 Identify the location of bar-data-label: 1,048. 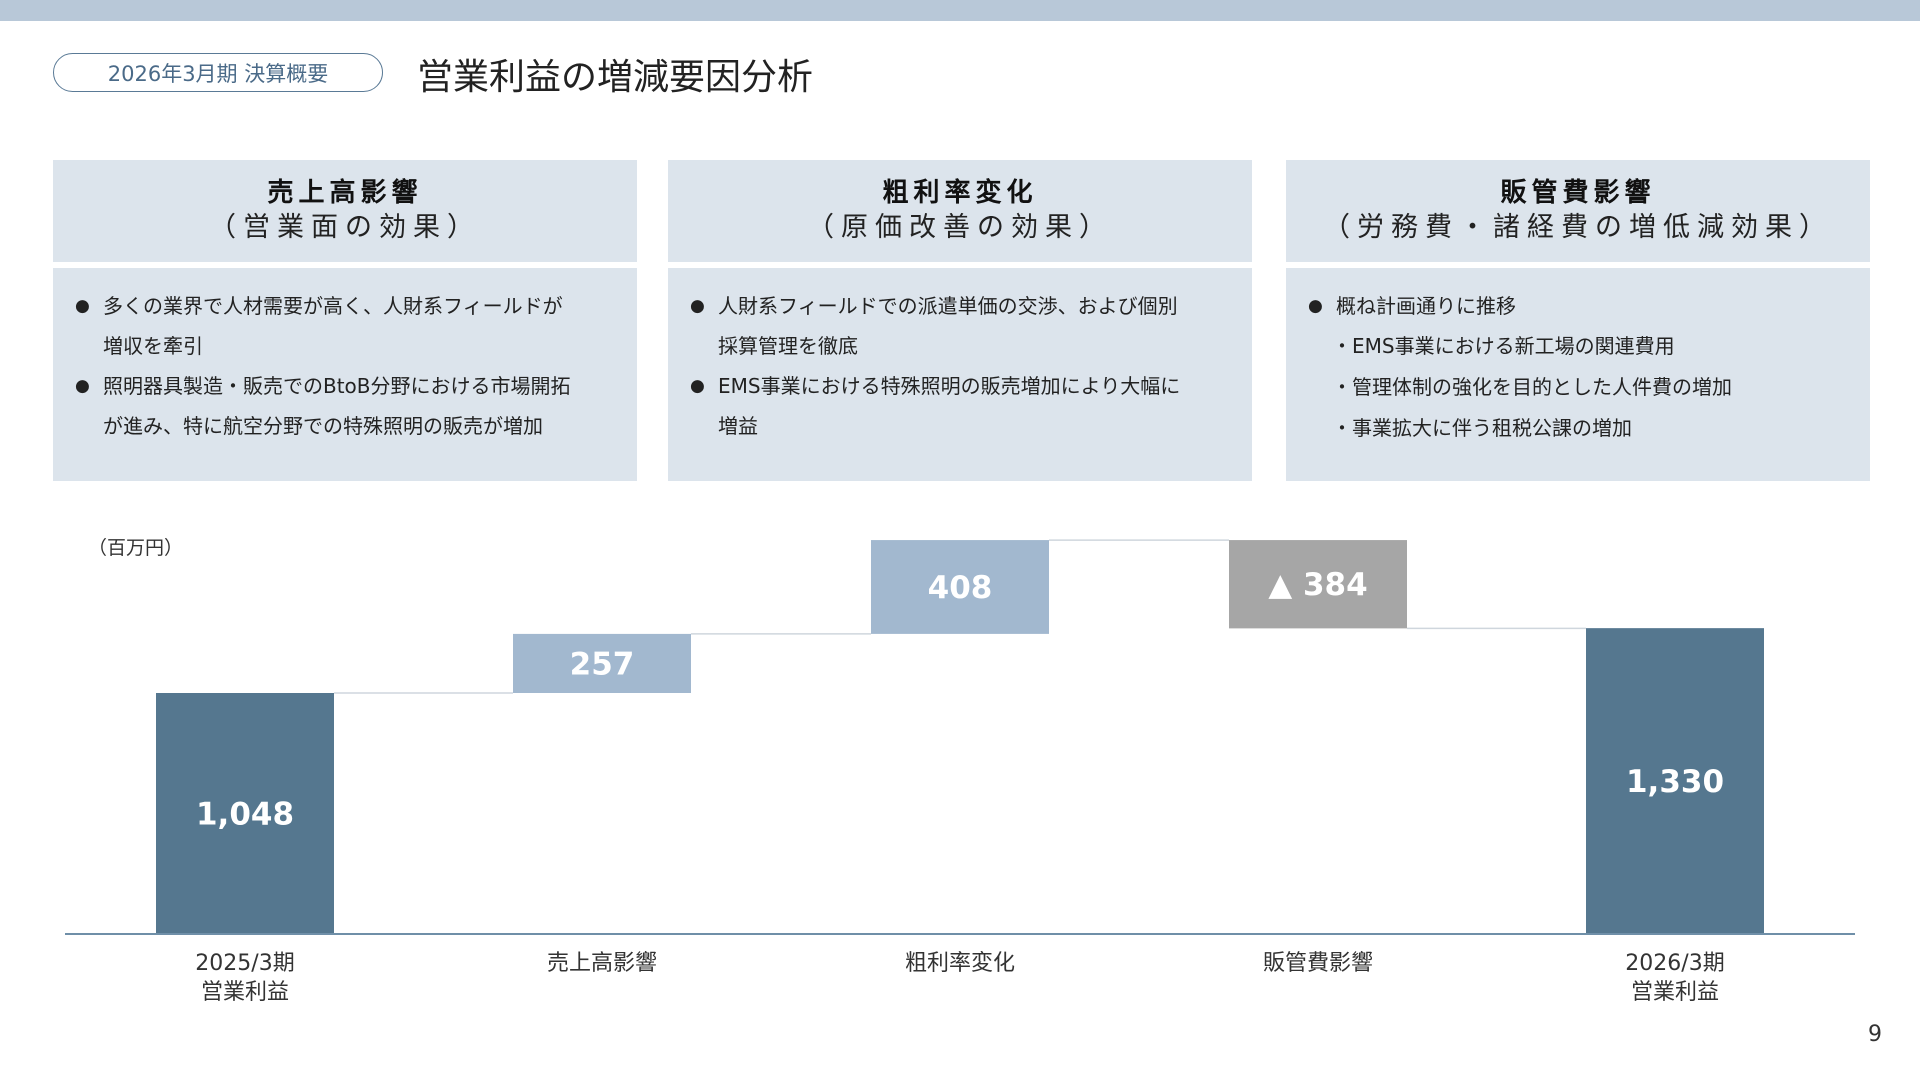
(245, 815).